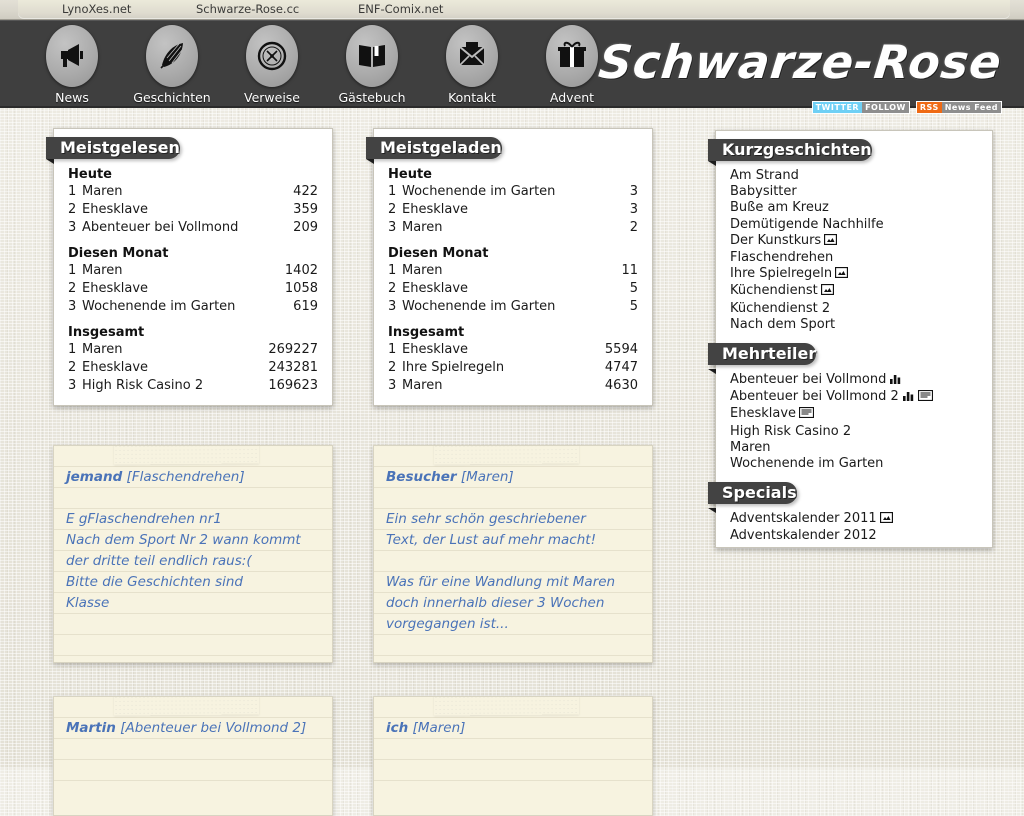 Image resolution: width=1024 pixels, height=816 pixels. I want to click on tape-decoration, so click(186, 455).